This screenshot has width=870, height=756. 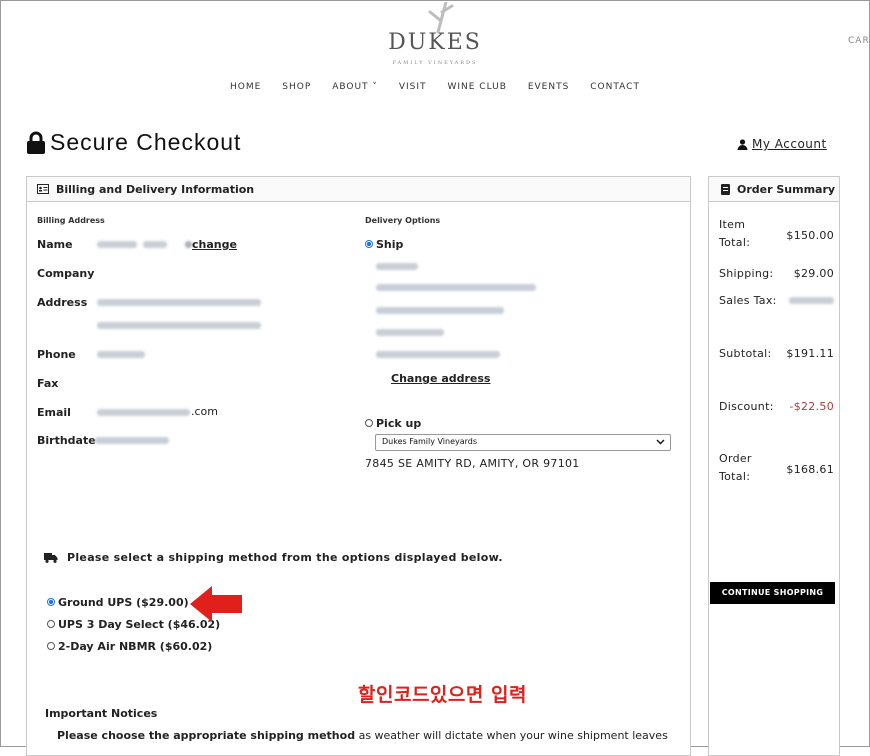 What do you see at coordinates (725, 189) in the screenshot?
I see `receipt-icon` at bounding box center [725, 189].